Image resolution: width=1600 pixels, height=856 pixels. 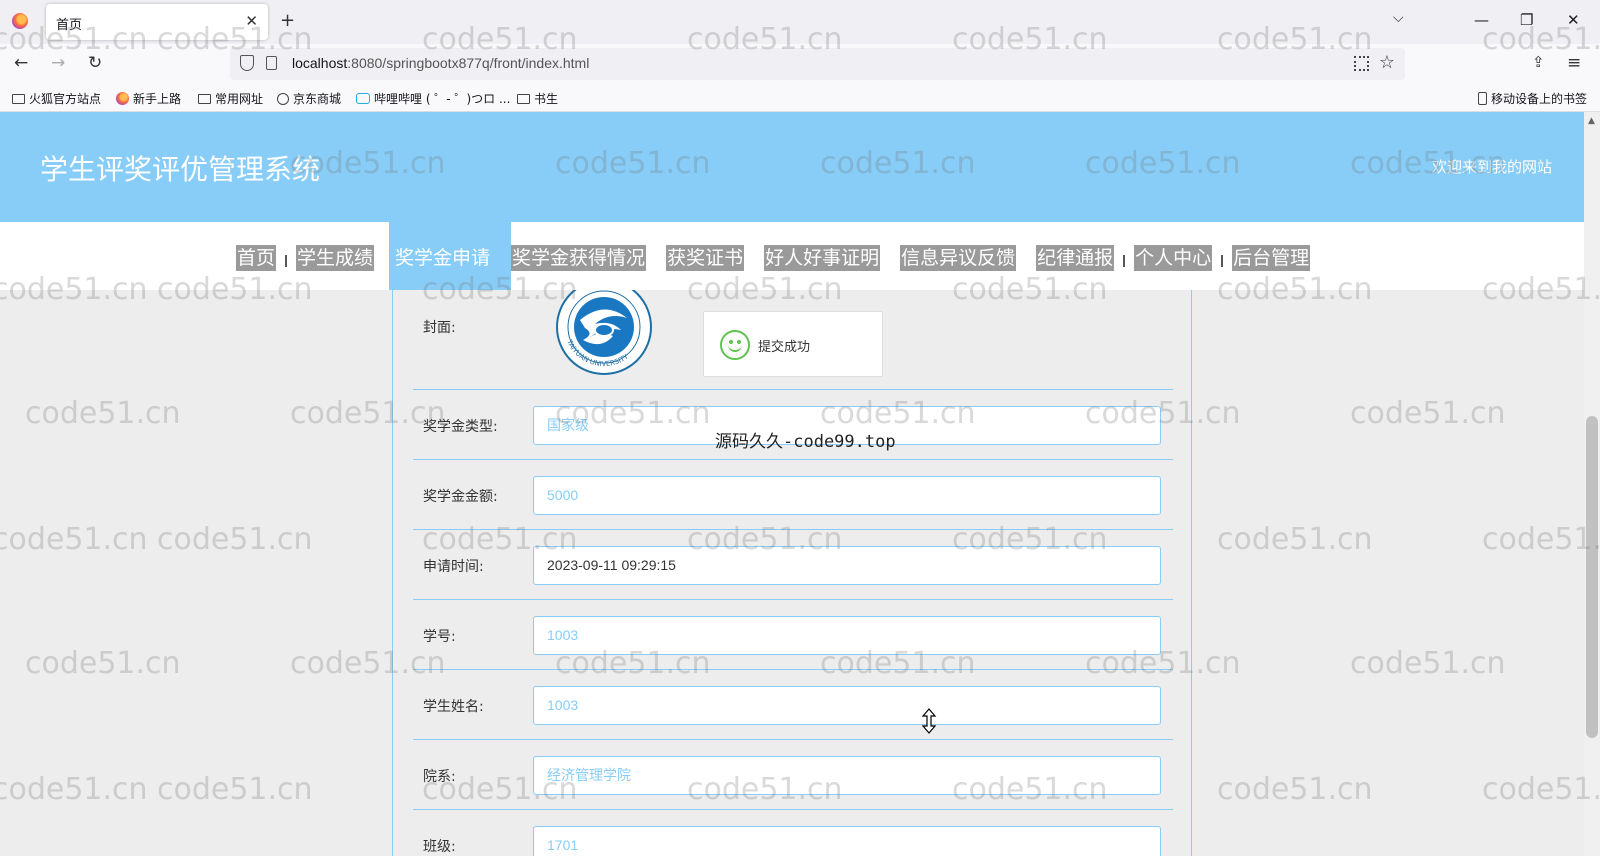 I want to click on bookmark-label: 书生, so click(x=546, y=99).